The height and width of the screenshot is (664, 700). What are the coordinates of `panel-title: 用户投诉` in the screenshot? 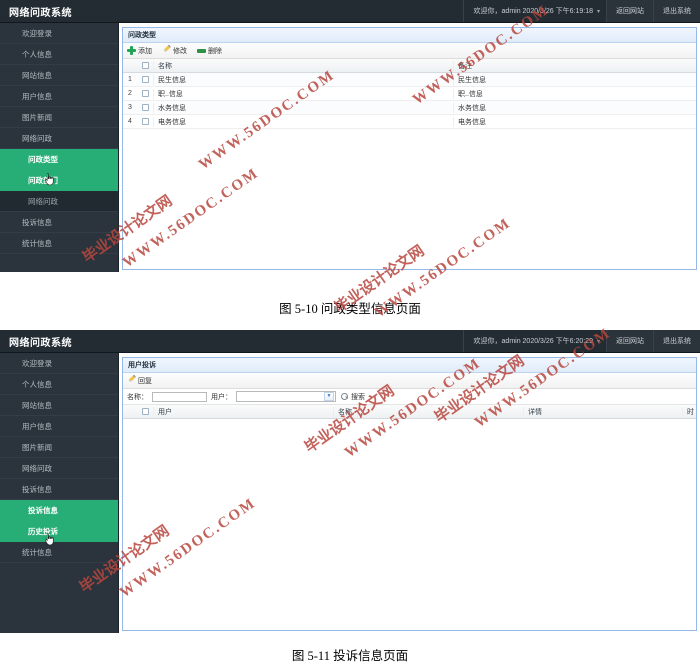 It's located at (409, 365).